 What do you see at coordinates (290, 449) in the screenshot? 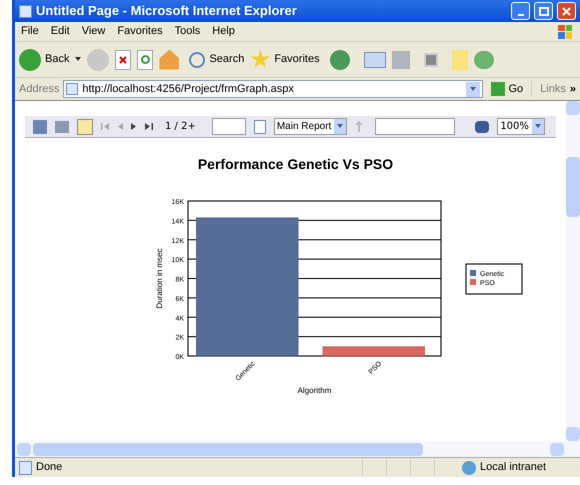
I see `horizontal-scrollbar` at bounding box center [290, 449].